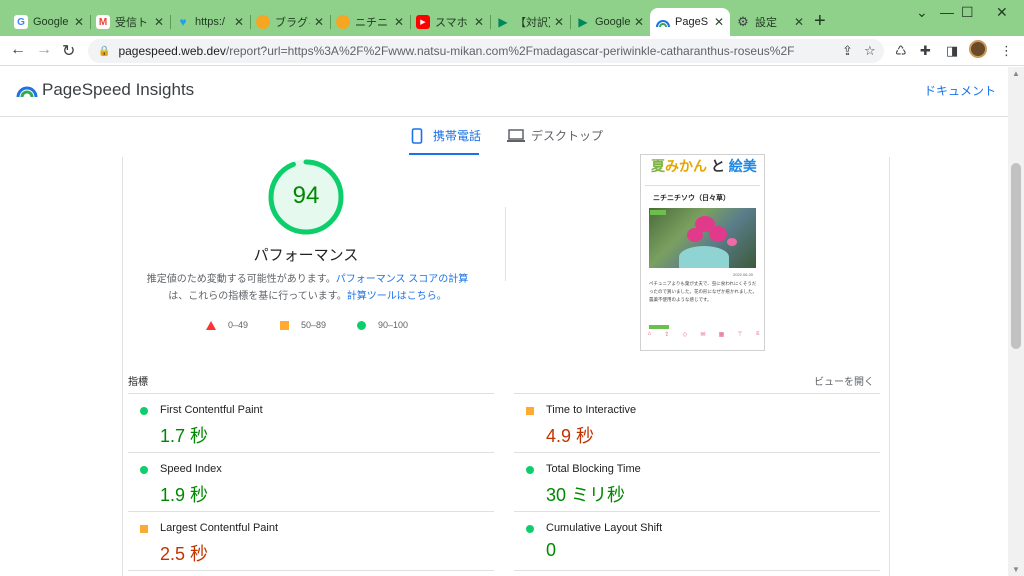 This screenshot has width=1024, height=576. I want to click on browser-tab: ▶ スマホ ✕, so click(450, 22).